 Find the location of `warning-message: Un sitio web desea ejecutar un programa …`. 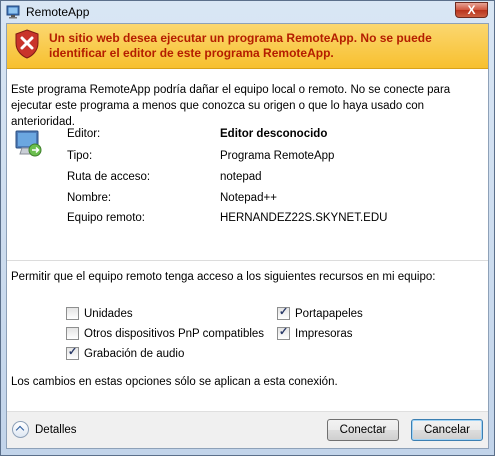

warning-message: Un sitio web desea ejecutar un programa … is located at coordinates (240, 45).